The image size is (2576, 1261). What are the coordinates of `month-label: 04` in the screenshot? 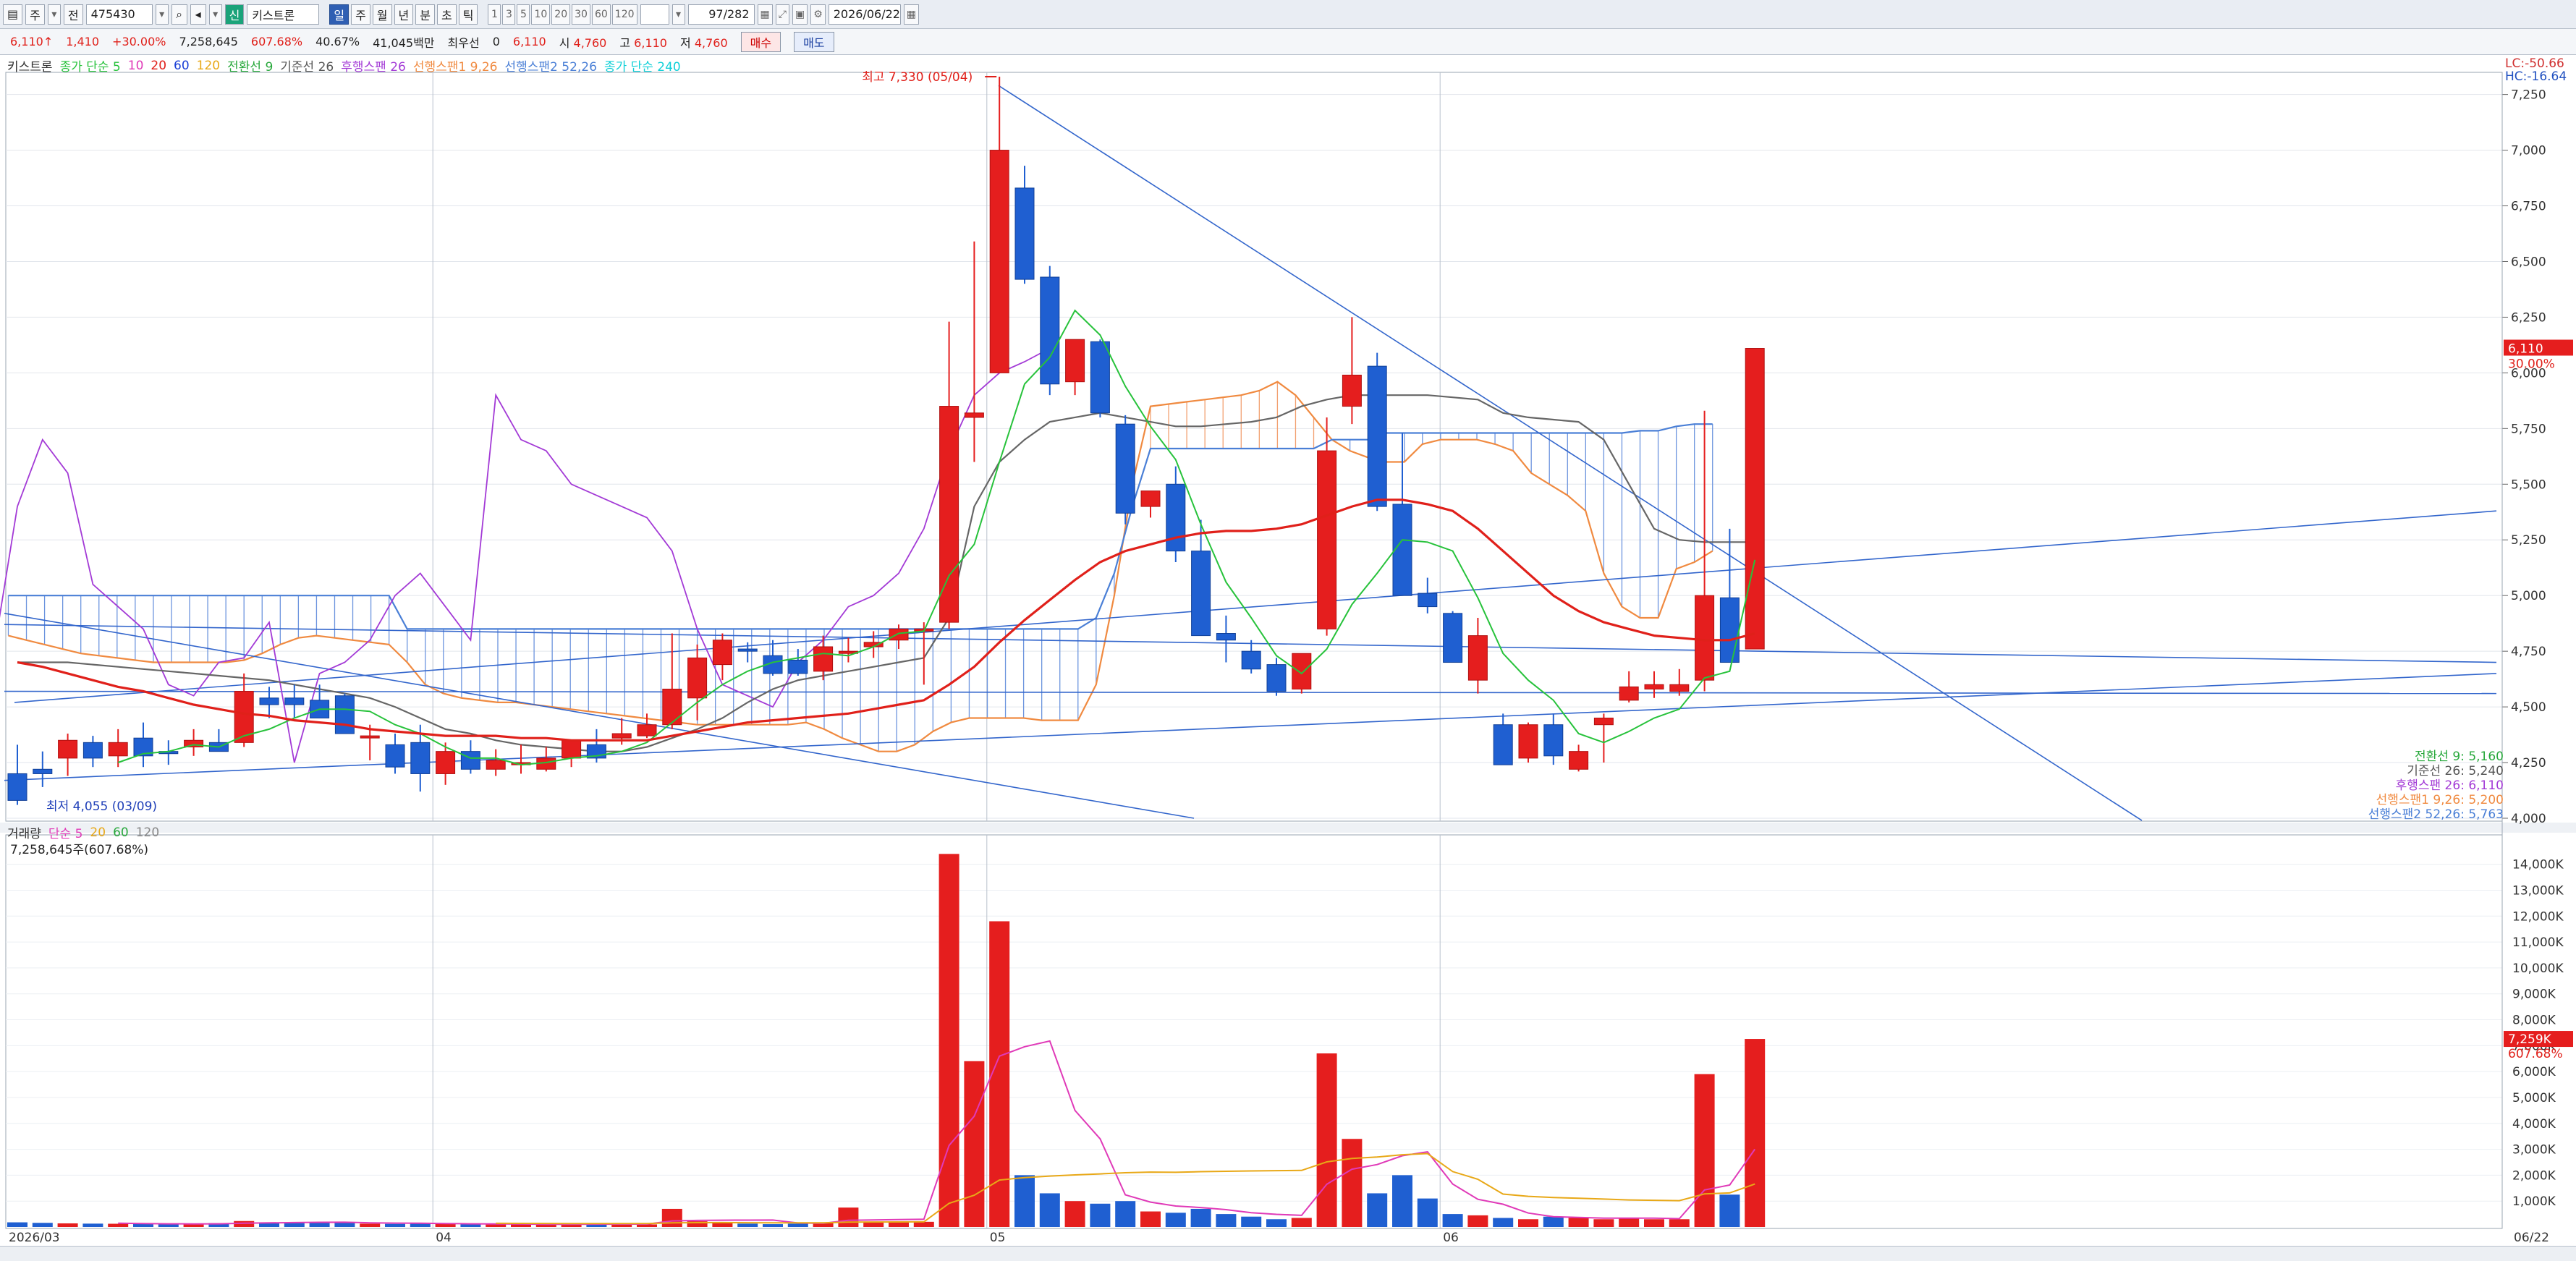 It's located at (444, 1238).